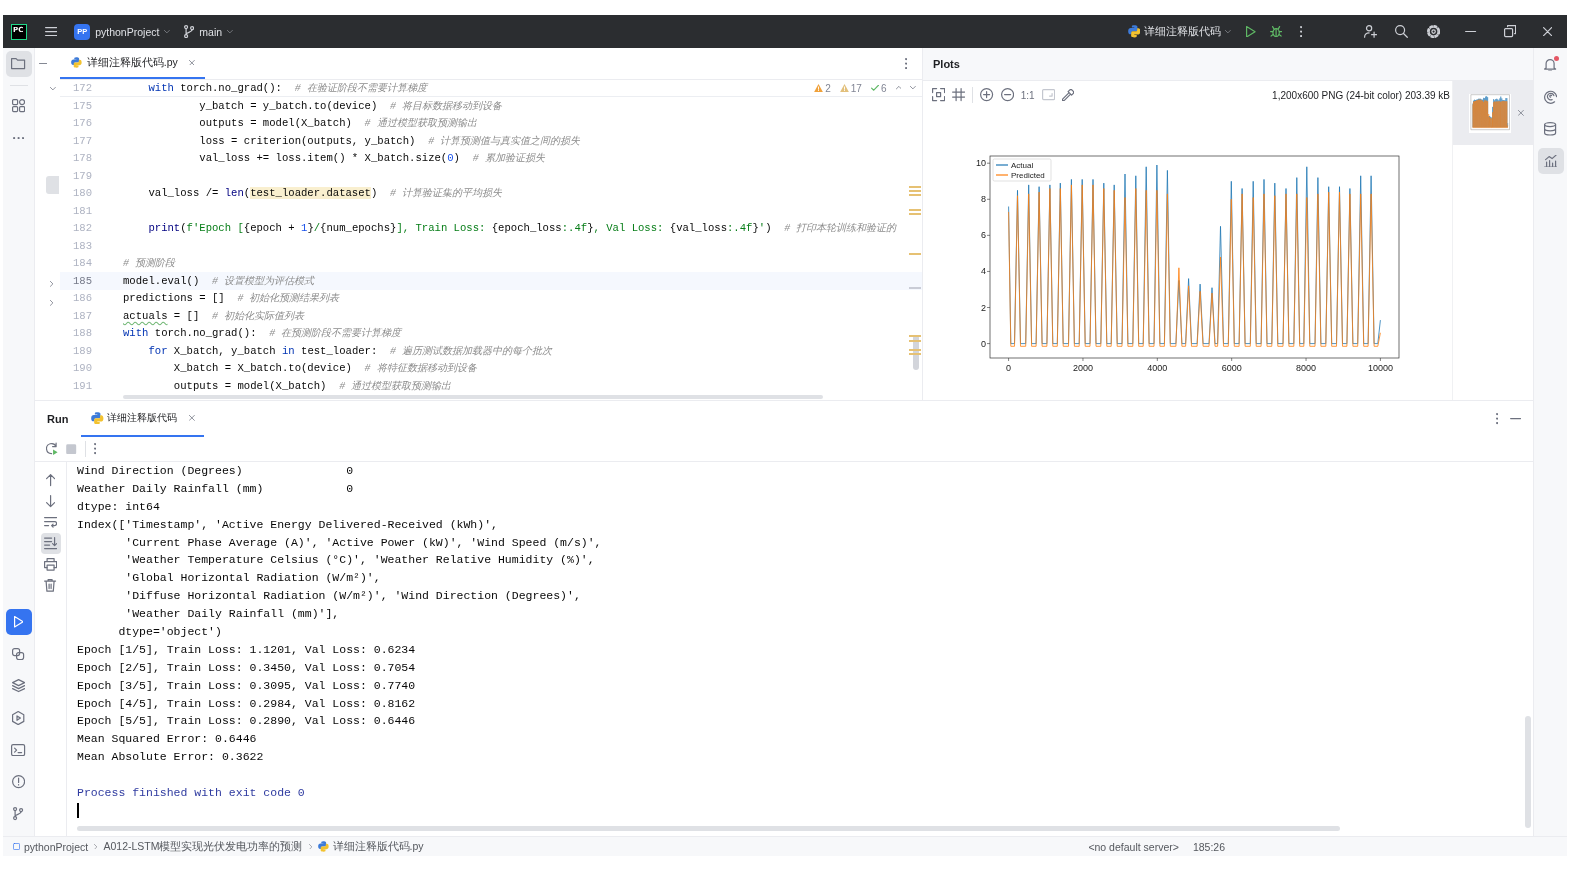  I want to click on image-info: 1,200x600 PNG (24-bit color) 203.39 kB, so click(1361, 95).